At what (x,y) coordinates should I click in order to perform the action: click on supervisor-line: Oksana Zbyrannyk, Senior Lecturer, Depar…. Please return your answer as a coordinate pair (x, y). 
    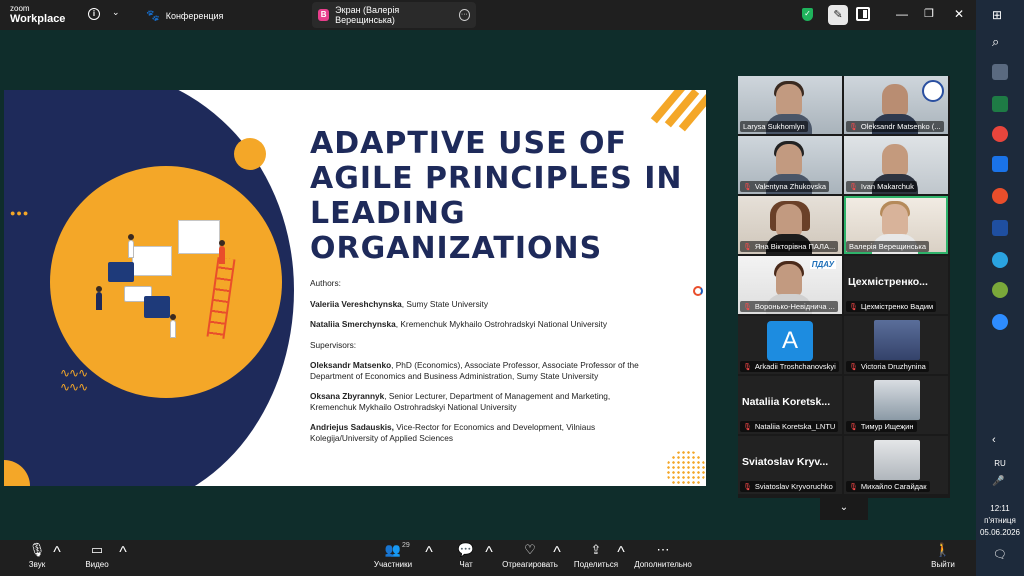
    Looking at the image, I should click on (481, 401).